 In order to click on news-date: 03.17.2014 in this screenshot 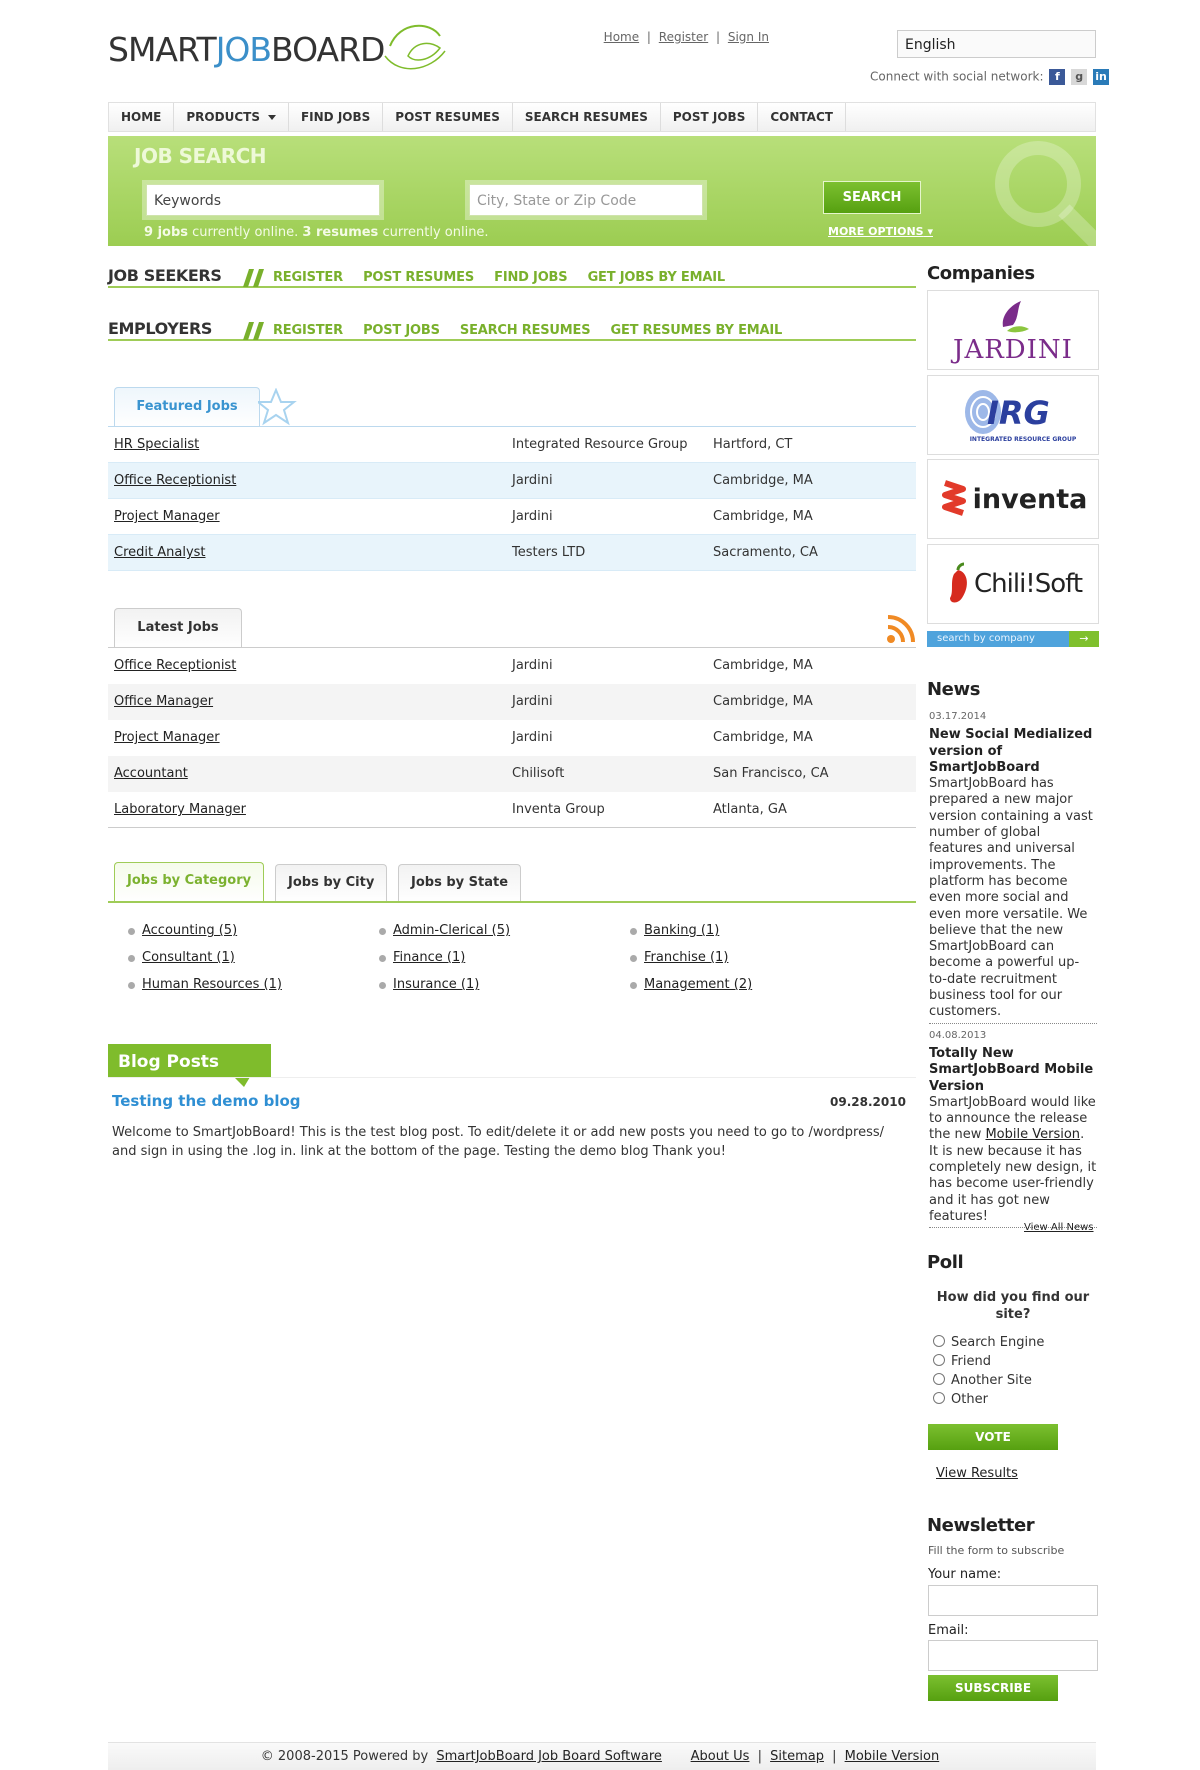, I will do `click(958, 716)`.